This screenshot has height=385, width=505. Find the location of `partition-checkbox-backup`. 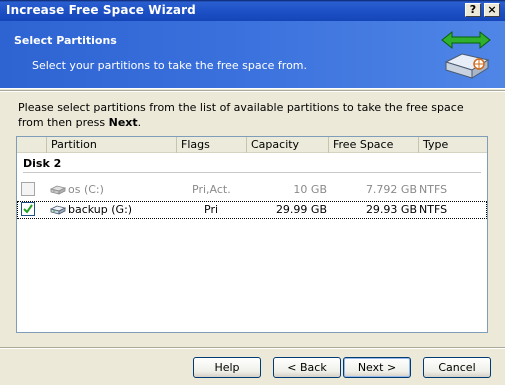

partition-checkbox-backup is located at coordinates (28, 209).